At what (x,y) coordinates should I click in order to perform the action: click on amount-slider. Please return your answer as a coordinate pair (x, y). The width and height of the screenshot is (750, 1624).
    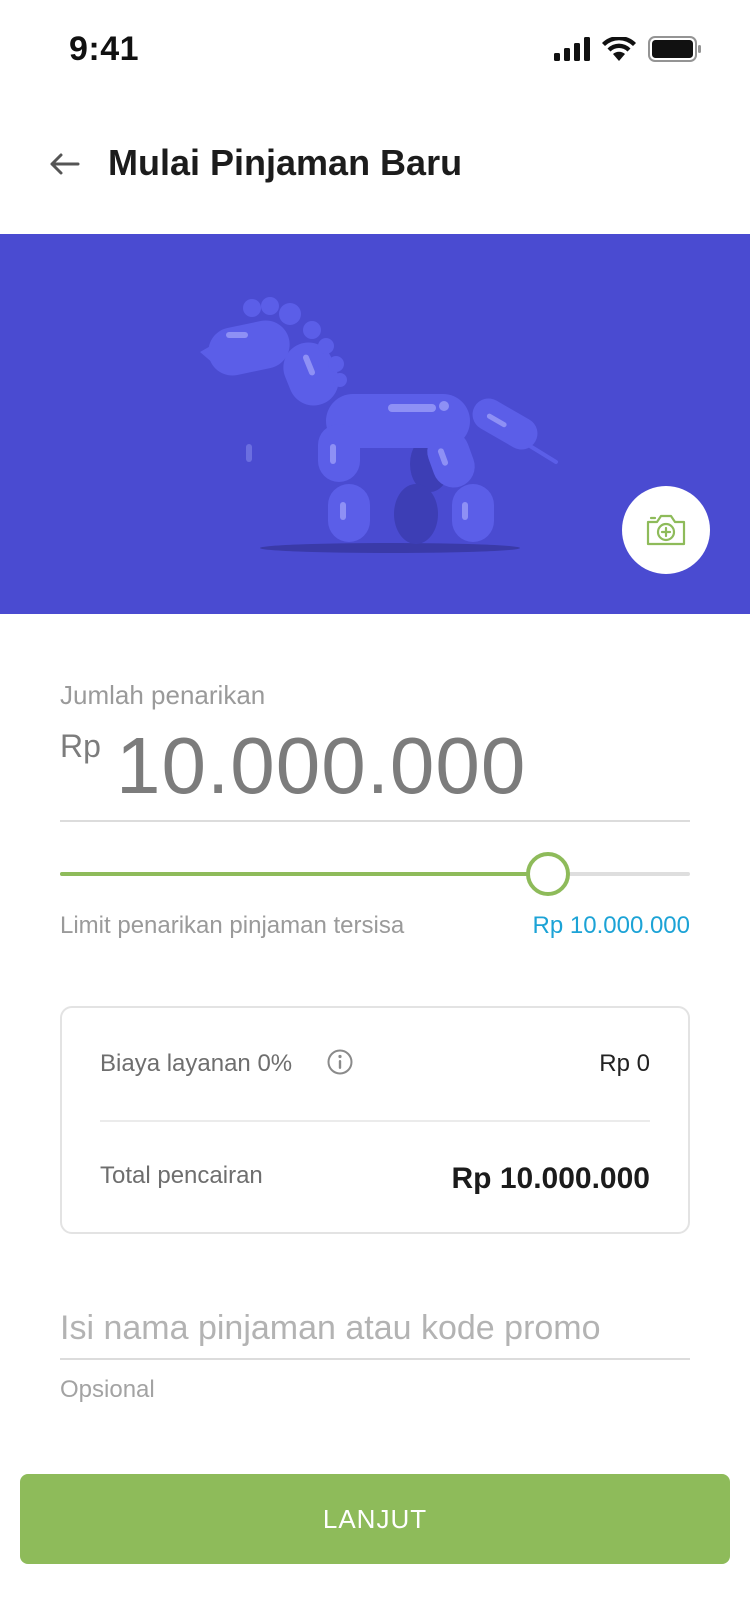
    Looking at the image, I should click on (375, 874).